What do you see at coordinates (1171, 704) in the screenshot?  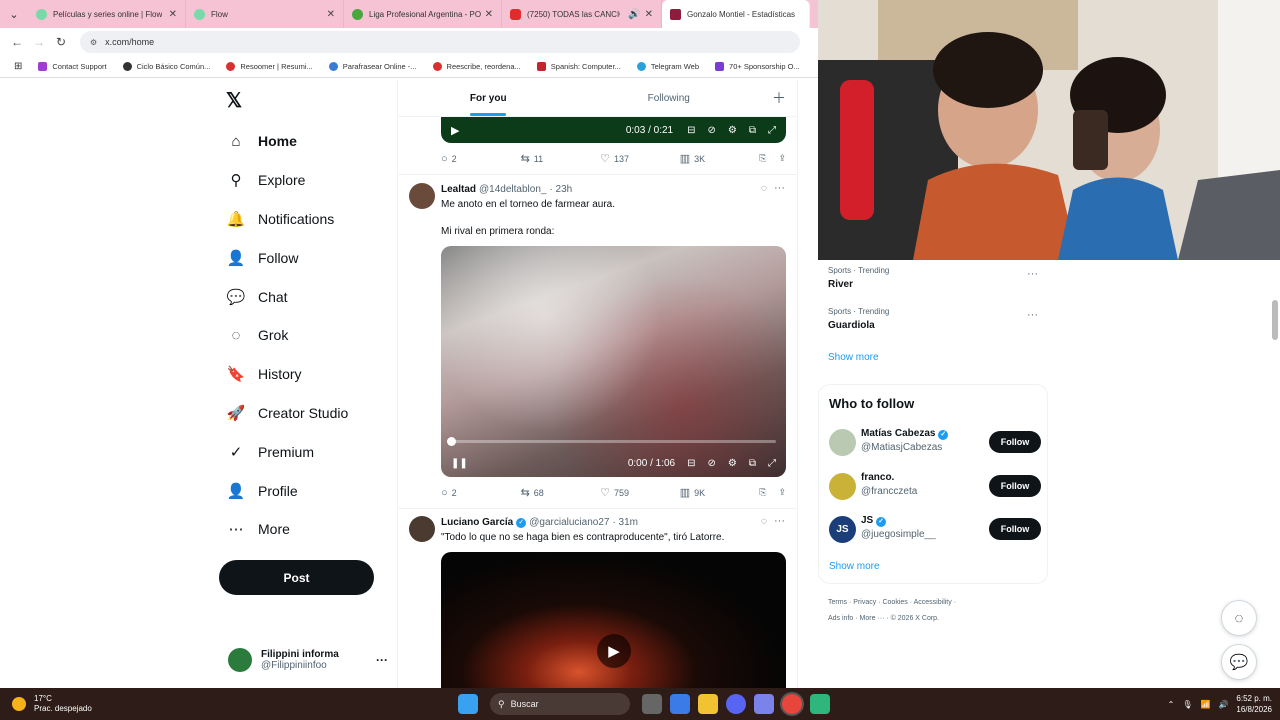 I see `tray-chevron-icon: ⌃` at bounding box center [1171, 704].